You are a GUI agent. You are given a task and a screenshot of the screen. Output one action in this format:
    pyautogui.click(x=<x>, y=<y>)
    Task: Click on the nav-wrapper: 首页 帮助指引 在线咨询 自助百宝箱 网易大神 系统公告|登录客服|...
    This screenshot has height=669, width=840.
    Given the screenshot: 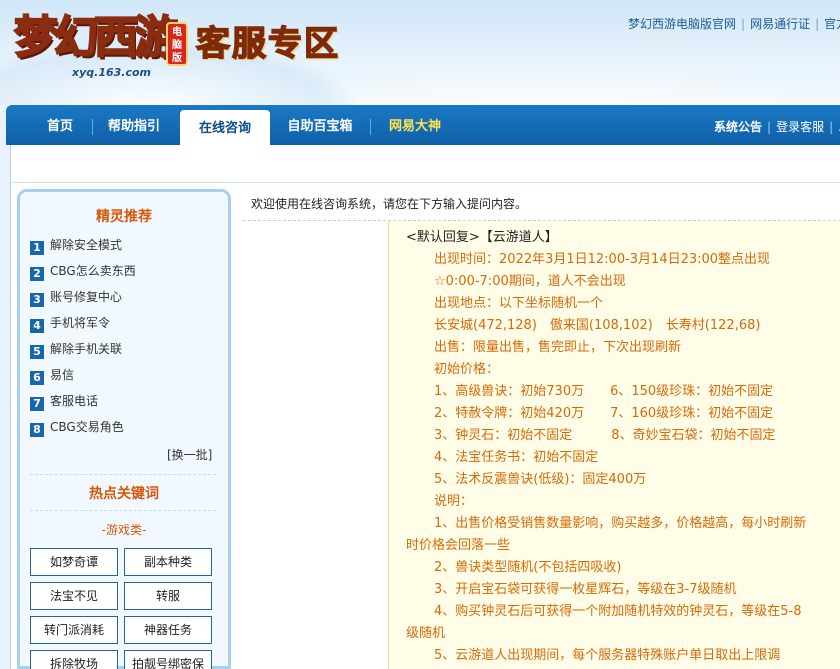 What is the action you would take?
    pyautogui.click(x=420, y=125)
    